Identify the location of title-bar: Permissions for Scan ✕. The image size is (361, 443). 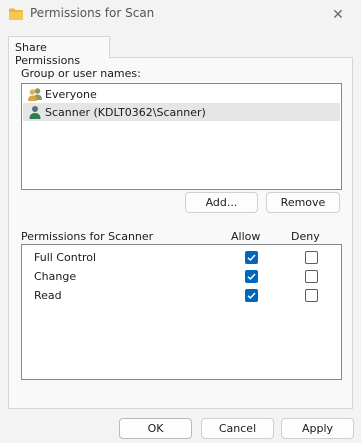
(180, 15).